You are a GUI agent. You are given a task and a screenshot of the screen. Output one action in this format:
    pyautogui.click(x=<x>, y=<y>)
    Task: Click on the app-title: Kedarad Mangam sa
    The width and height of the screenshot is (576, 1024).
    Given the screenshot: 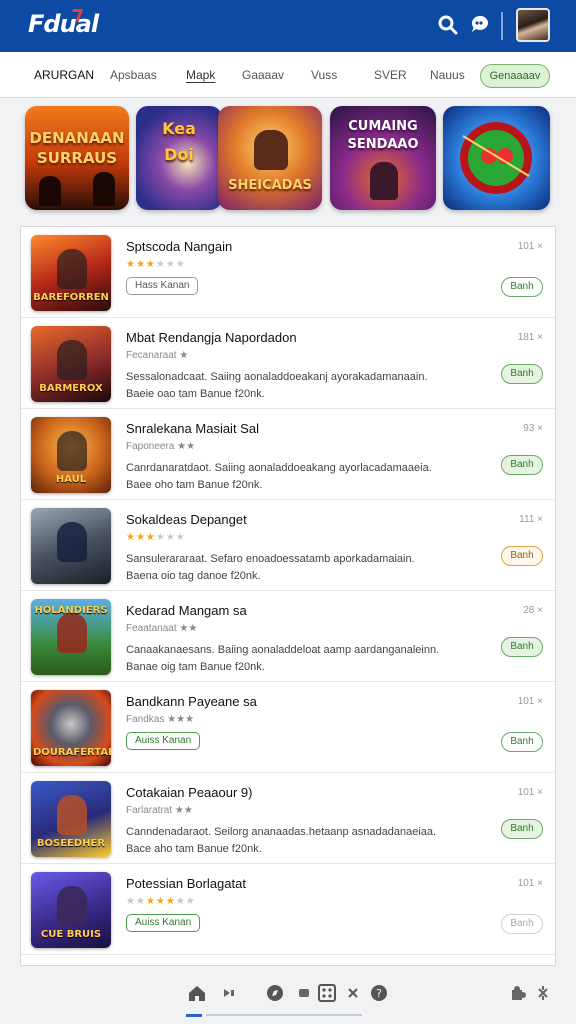 What is the action you would take?
    pyautogui.click(x=186, y=610)
    